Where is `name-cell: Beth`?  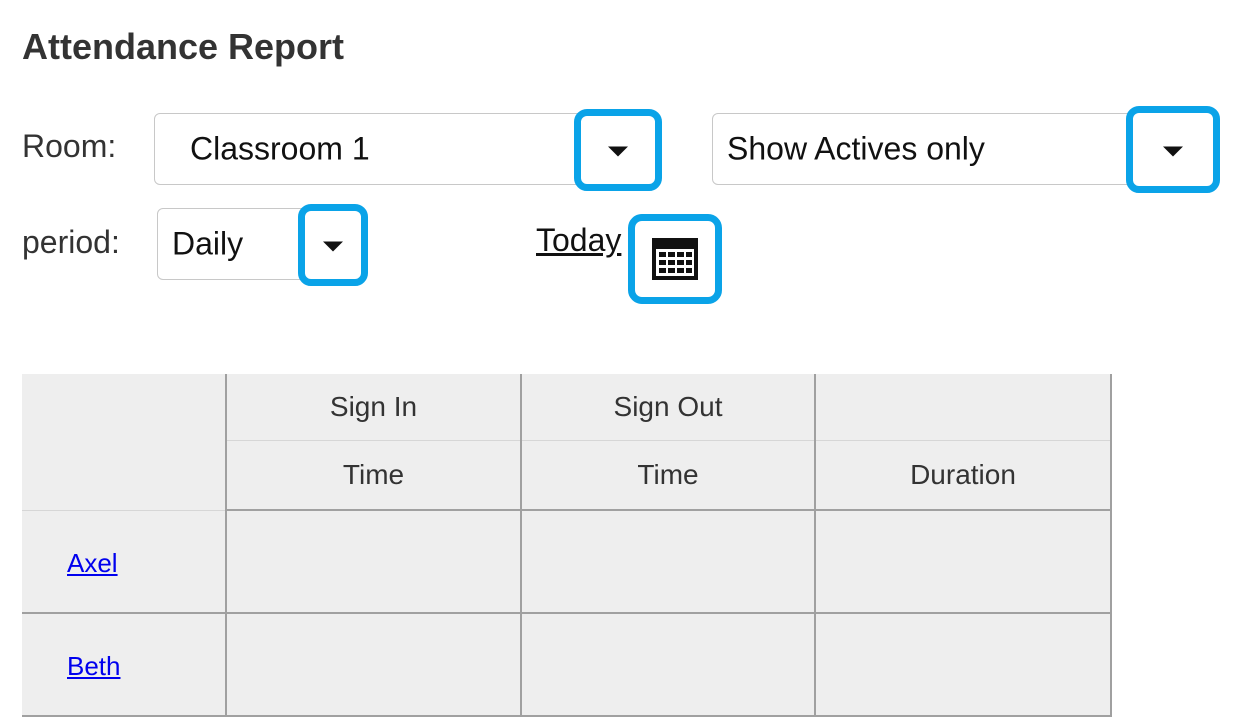
name-cell: Beth is located at coordinates (124, 665).